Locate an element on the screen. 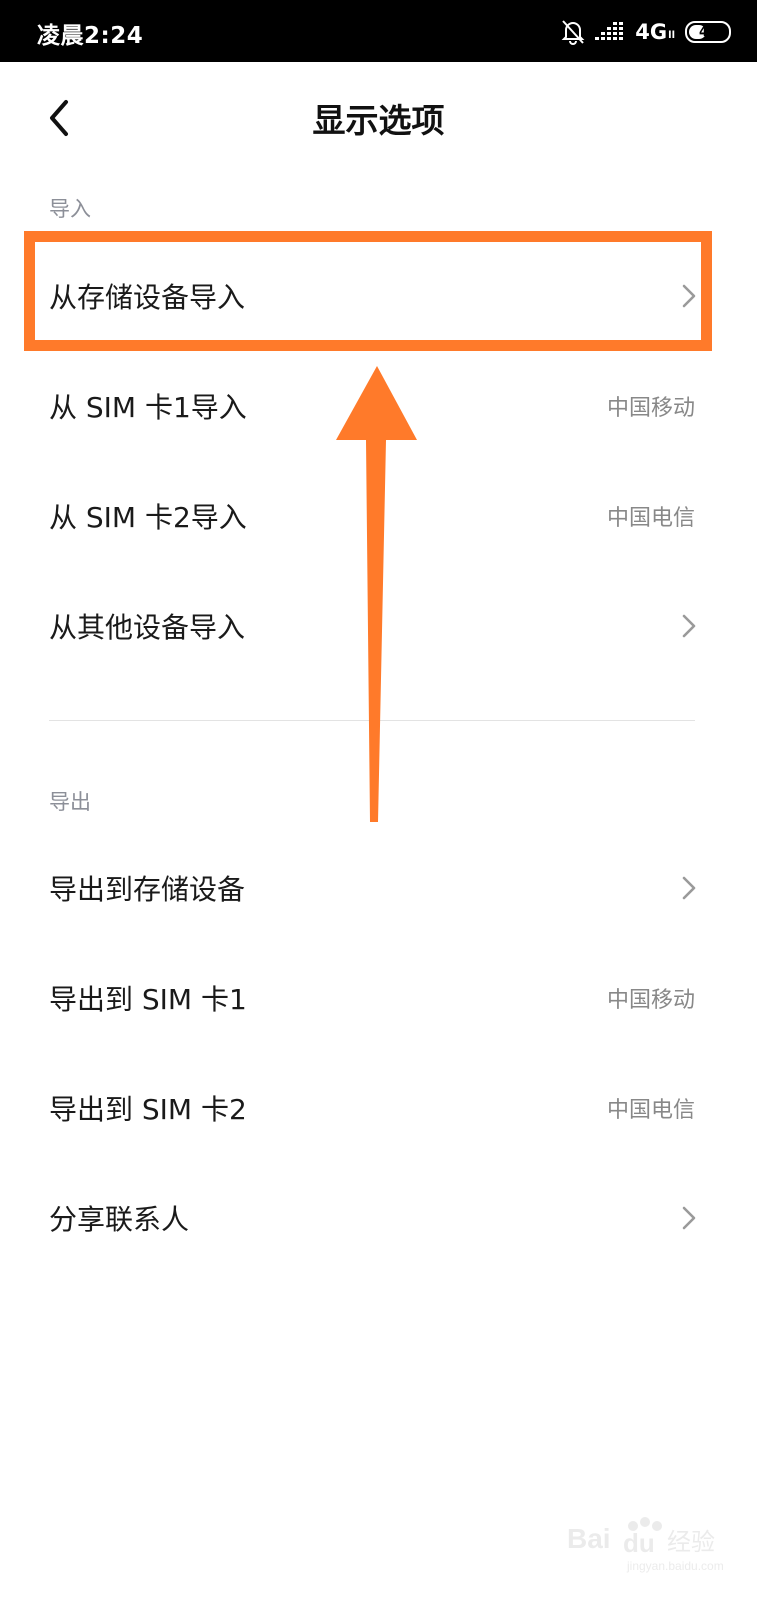 Image resolution: width=757 pixels, height=1600 pixels. battery-level: 46 is located at coordinates (708, 32).